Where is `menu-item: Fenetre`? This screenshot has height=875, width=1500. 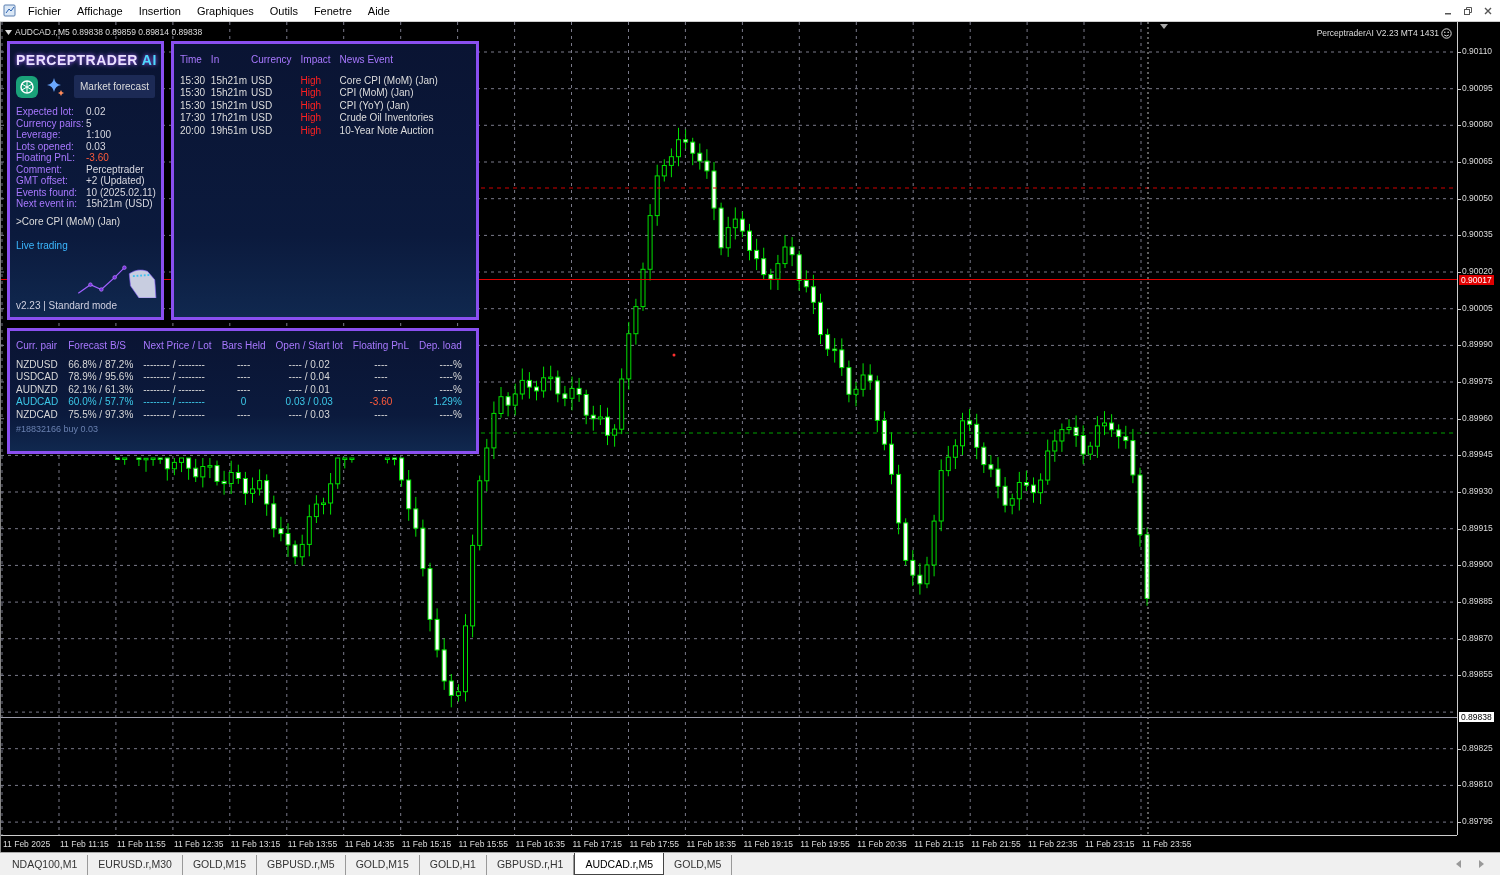 menu-item: Fenetre is located at coordinates (332, 11).